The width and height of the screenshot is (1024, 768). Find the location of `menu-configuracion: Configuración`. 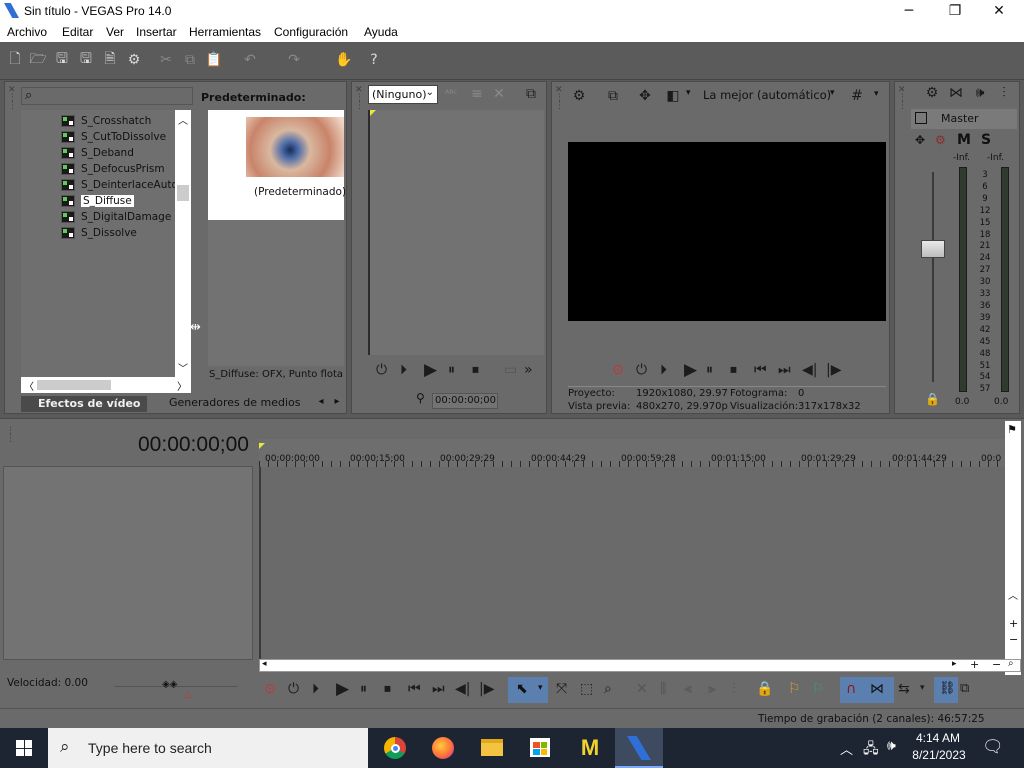

menu-configuracion: Configuración is located at coordinates (311, 32).